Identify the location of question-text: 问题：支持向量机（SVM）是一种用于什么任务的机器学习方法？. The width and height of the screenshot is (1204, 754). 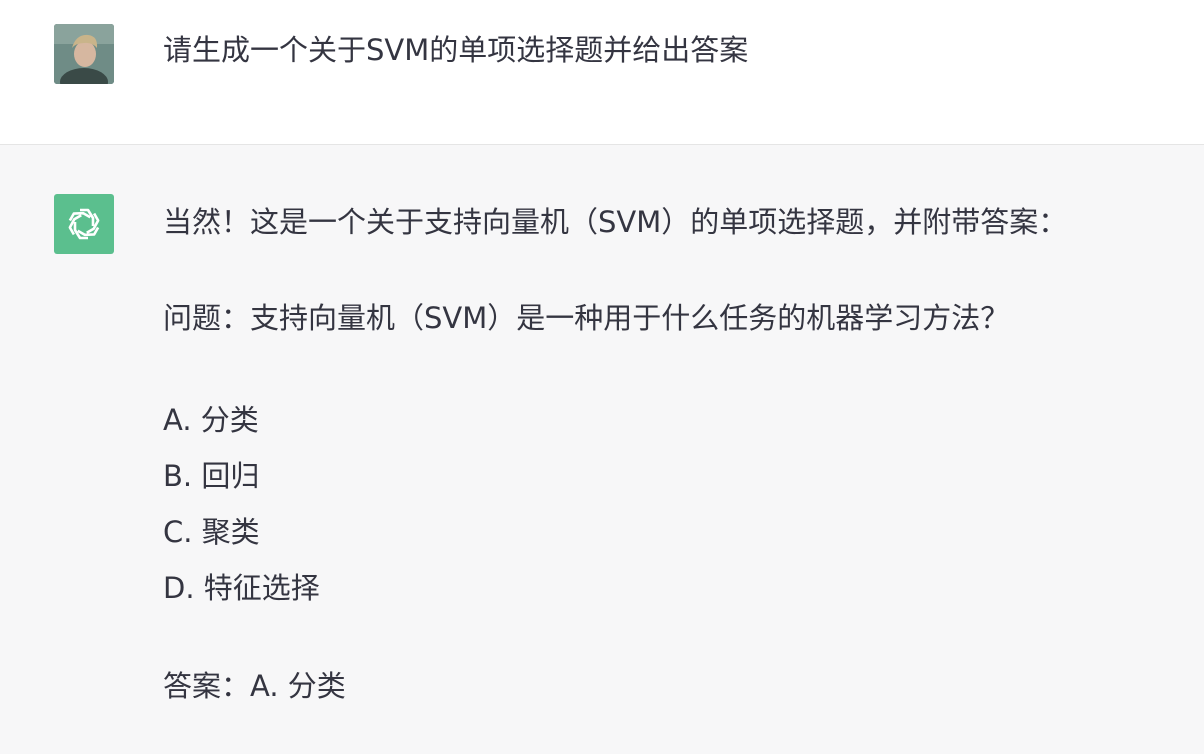
(586, 318).